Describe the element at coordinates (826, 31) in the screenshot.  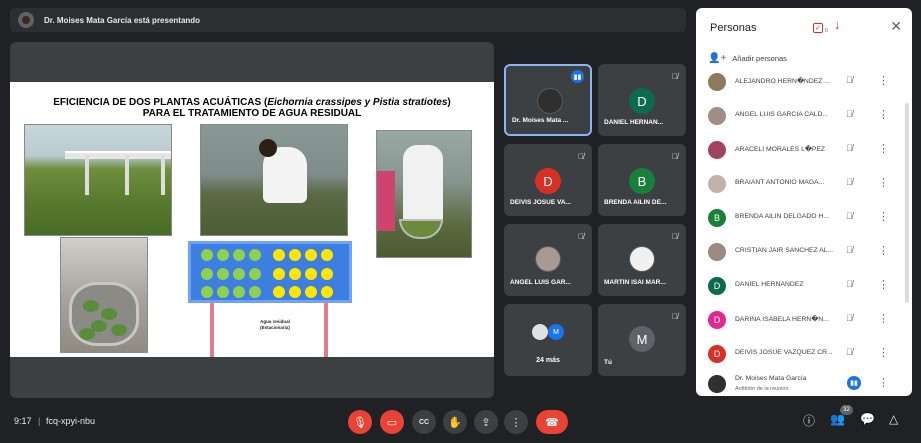
I see `tasks-count: 0` at that location.